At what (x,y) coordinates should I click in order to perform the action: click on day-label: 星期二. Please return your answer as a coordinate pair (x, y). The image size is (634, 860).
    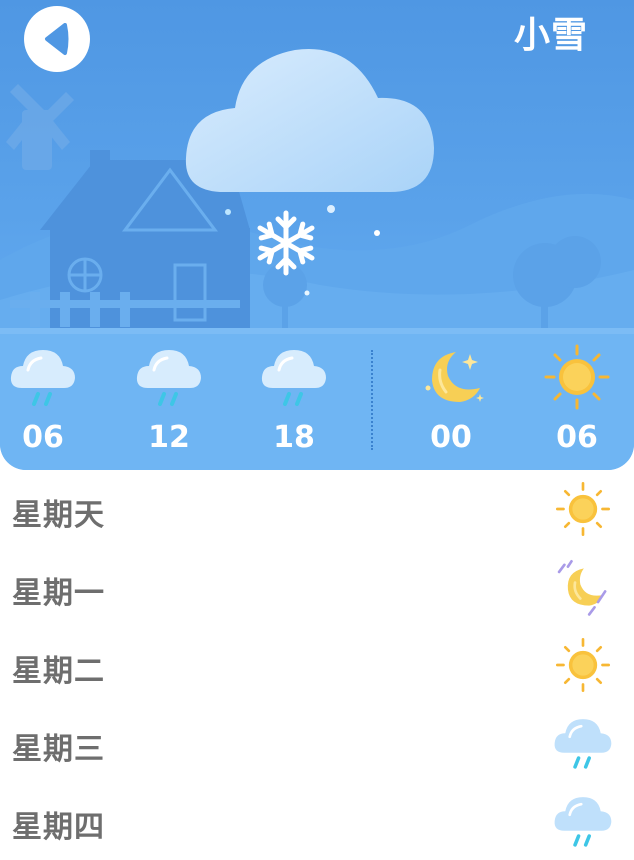
    Looking at the image, I should click on (58, 671).